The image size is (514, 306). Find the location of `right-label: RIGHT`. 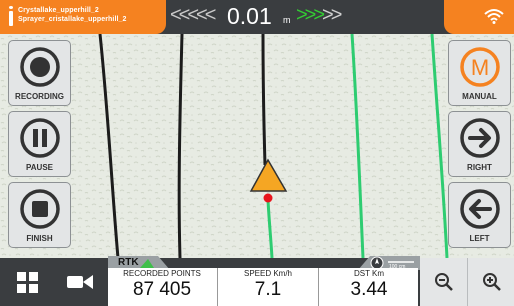

right-label: RIGHT is located at coordinates (479, 167).